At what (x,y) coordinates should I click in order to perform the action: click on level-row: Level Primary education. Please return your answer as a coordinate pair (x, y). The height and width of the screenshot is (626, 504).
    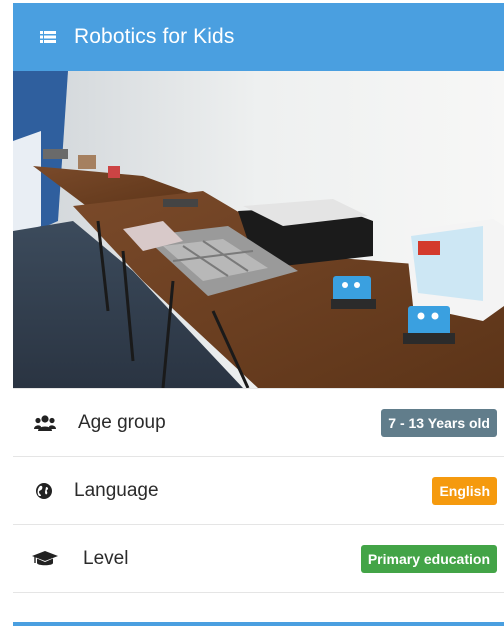
    Looking at the image, I should click on (258, 559).